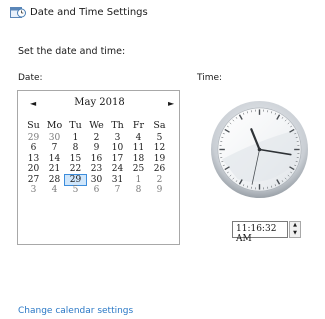  Describe the element at coordinates (138, 169) in the screenshot. I see `calendar-day: 25` at that location.